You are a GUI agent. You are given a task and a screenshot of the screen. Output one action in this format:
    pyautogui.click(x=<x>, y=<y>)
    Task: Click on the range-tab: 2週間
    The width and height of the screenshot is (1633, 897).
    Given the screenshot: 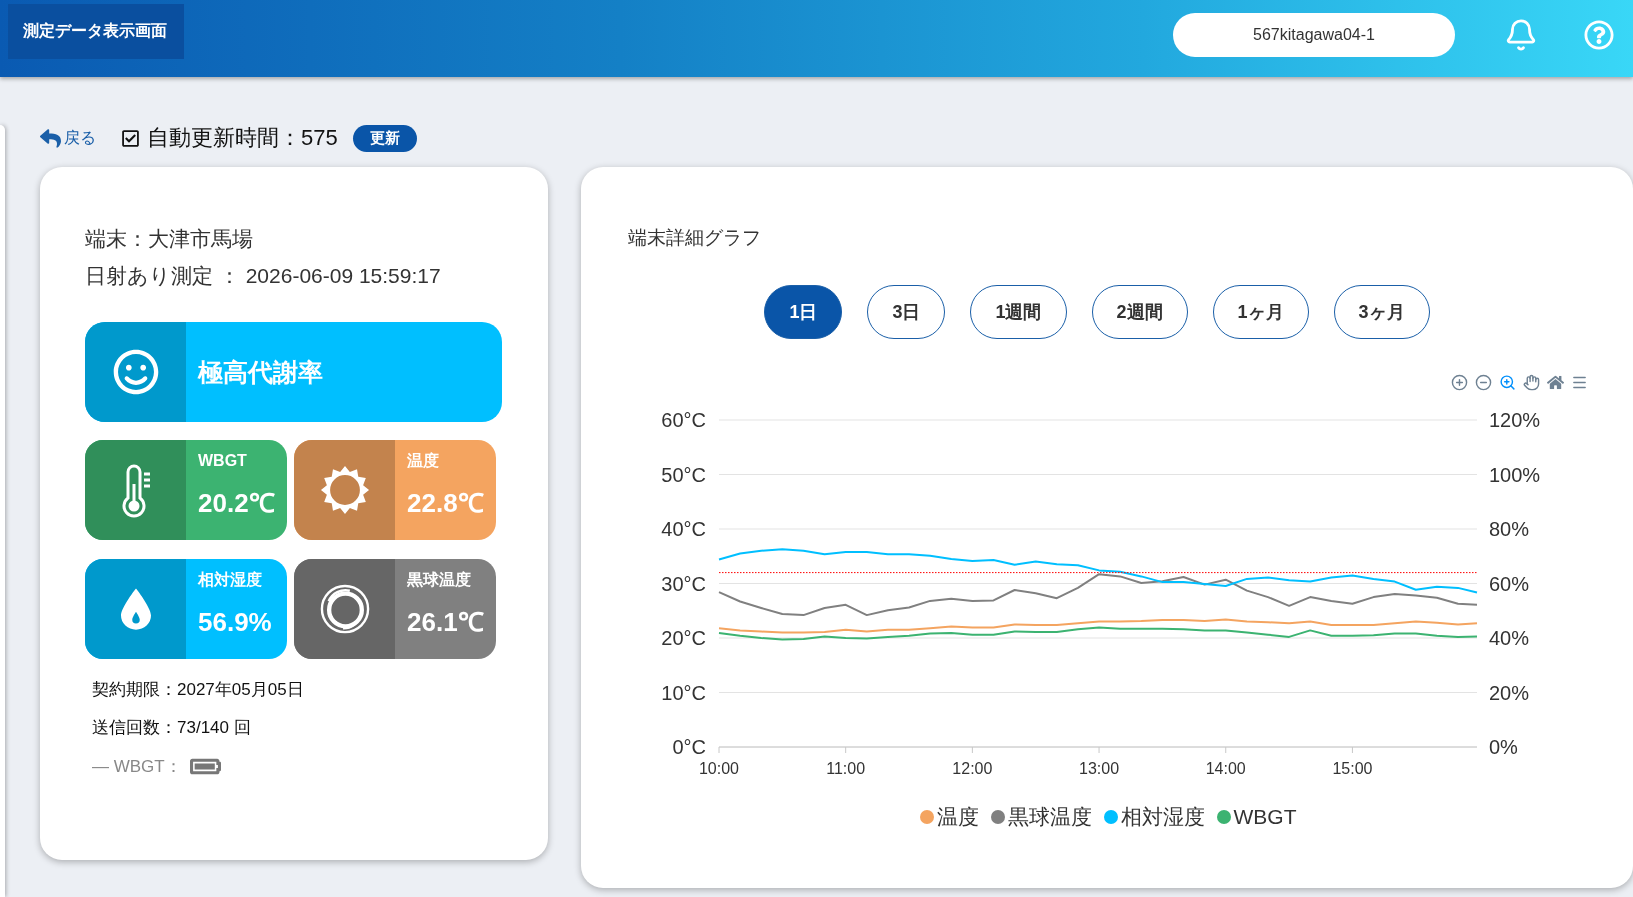 What is the action you would take?
    pyautogui.click(x=1139, y=312)
    